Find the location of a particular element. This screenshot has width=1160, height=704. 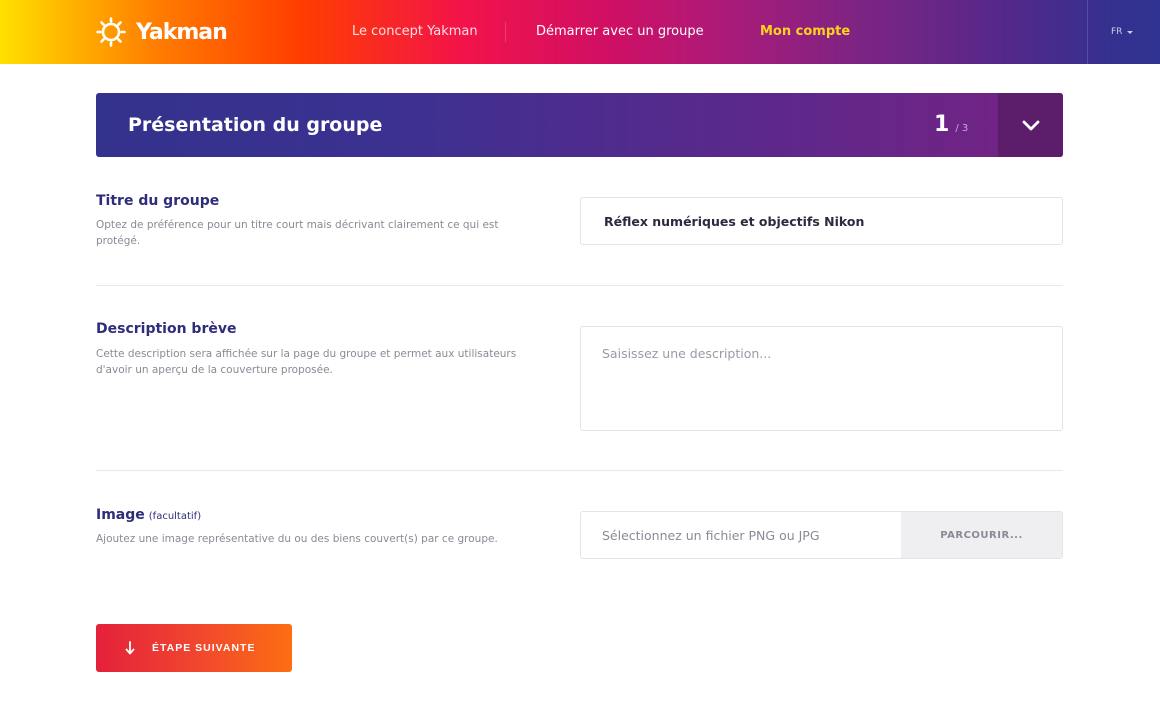

language-label: FR is located at coordinates (1117, 32).